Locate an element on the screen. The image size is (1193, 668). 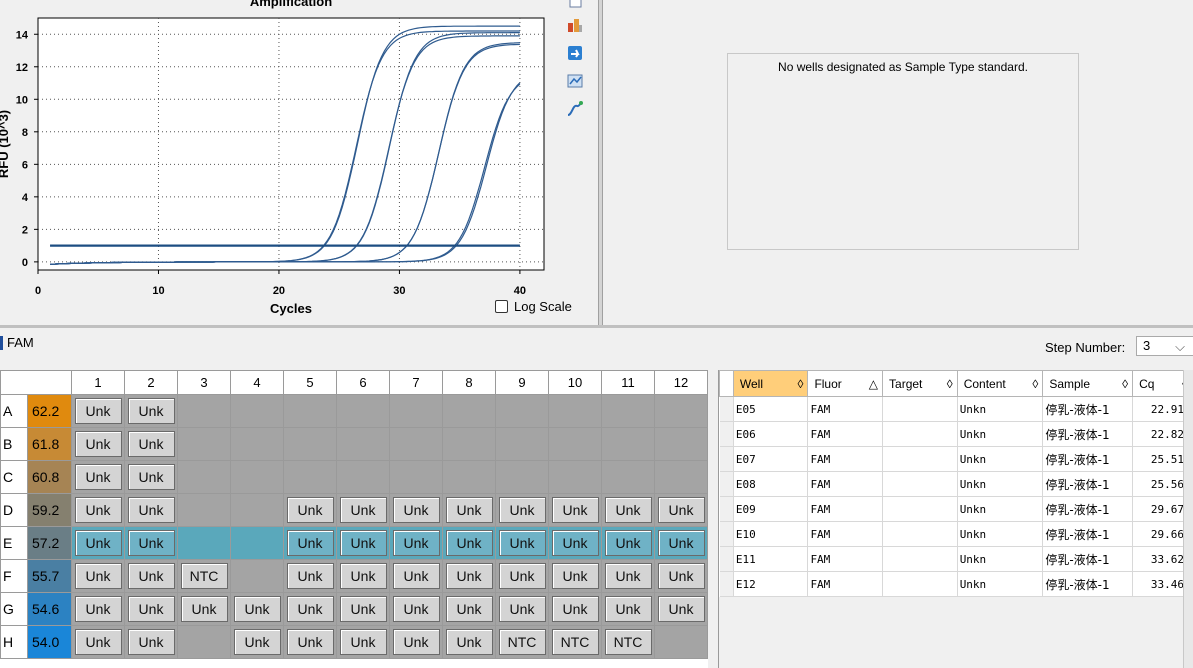
results-row: E05 FAM Unkn 停乳-液体-1 22.91 is located at coordinates (956, 409).